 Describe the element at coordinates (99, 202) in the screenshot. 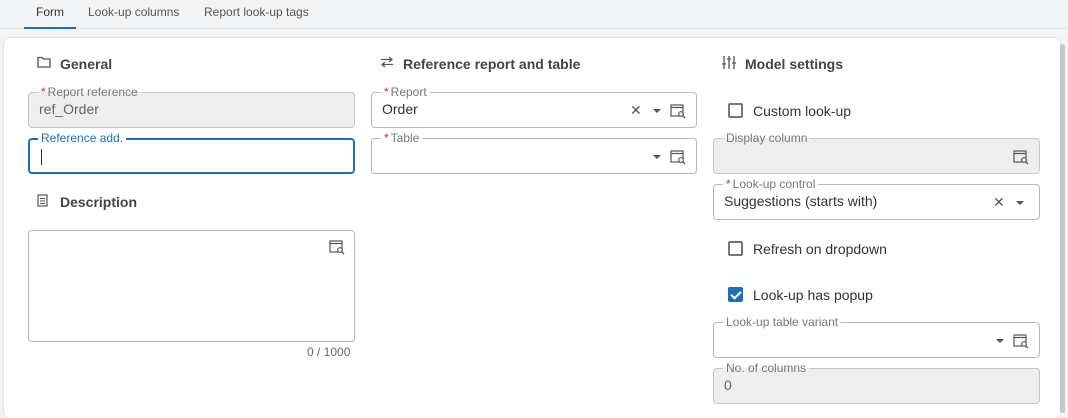

I see `description-section-title: Description` at that location.